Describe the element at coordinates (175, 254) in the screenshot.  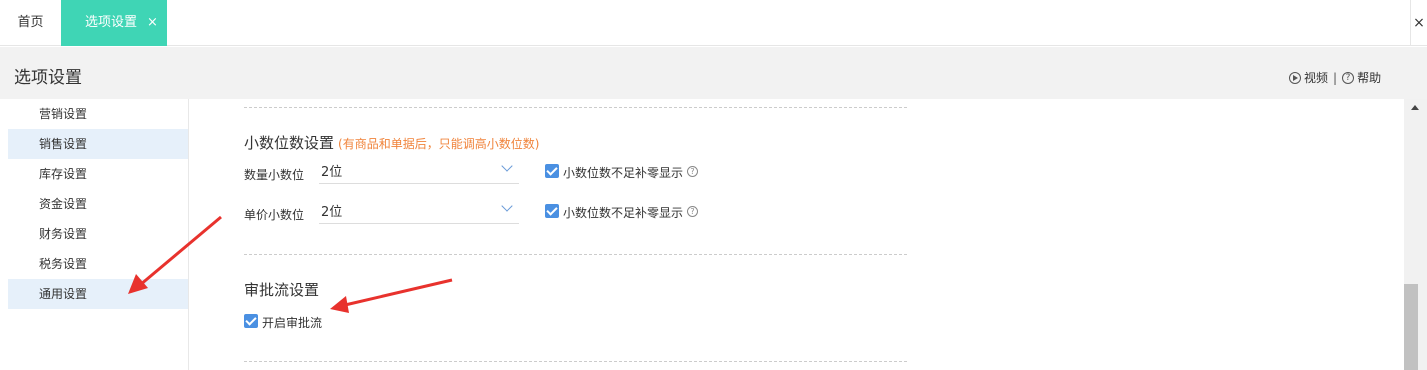
I see `arrow-to-general-settings` at that location.